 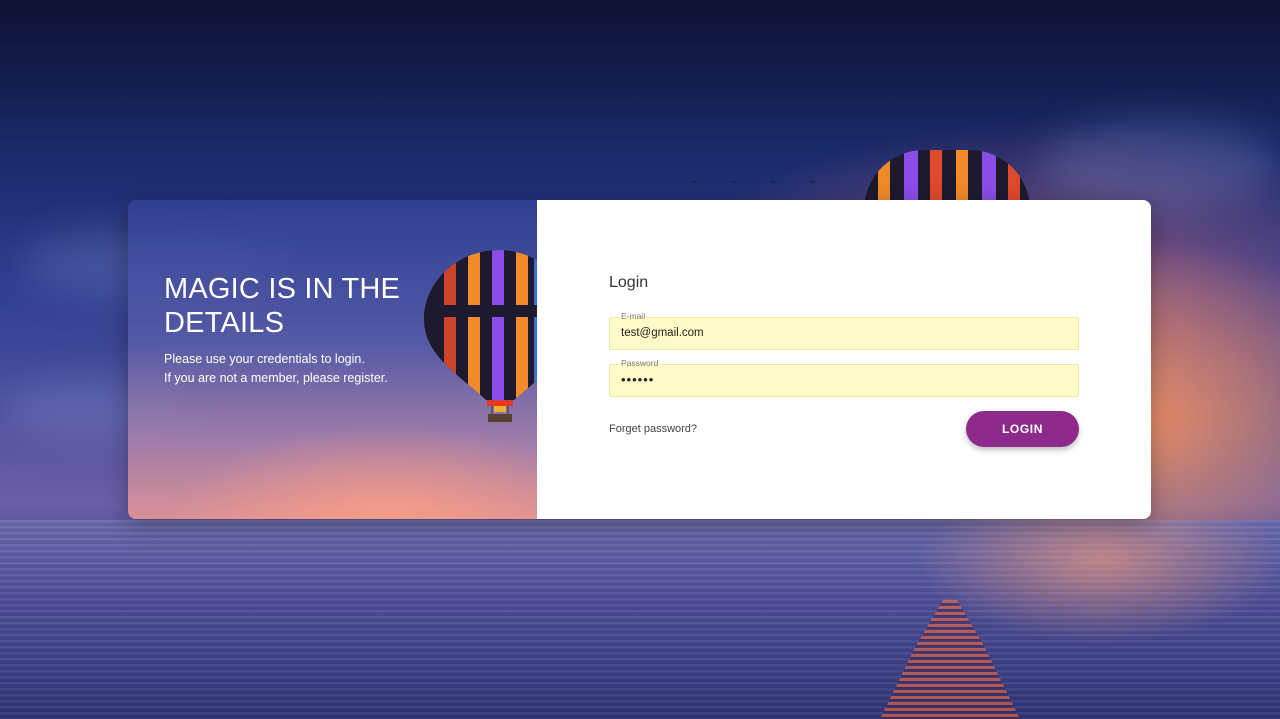 What do you see at coordinates (638, 379) in the screenshot?
I see `password-field-value: ••••••` at bounding box center [638, 379].